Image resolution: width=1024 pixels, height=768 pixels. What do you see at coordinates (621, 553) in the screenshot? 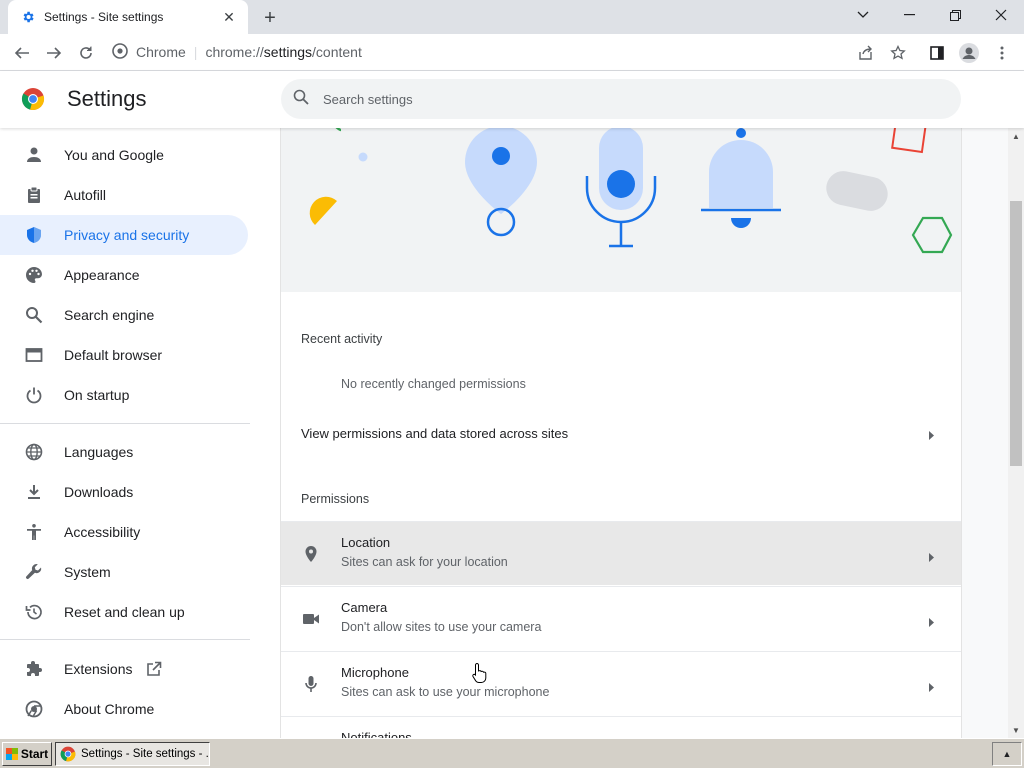
I see `permission-row-location: Location Sites can ask for your location` at bounding box center [621, 553].